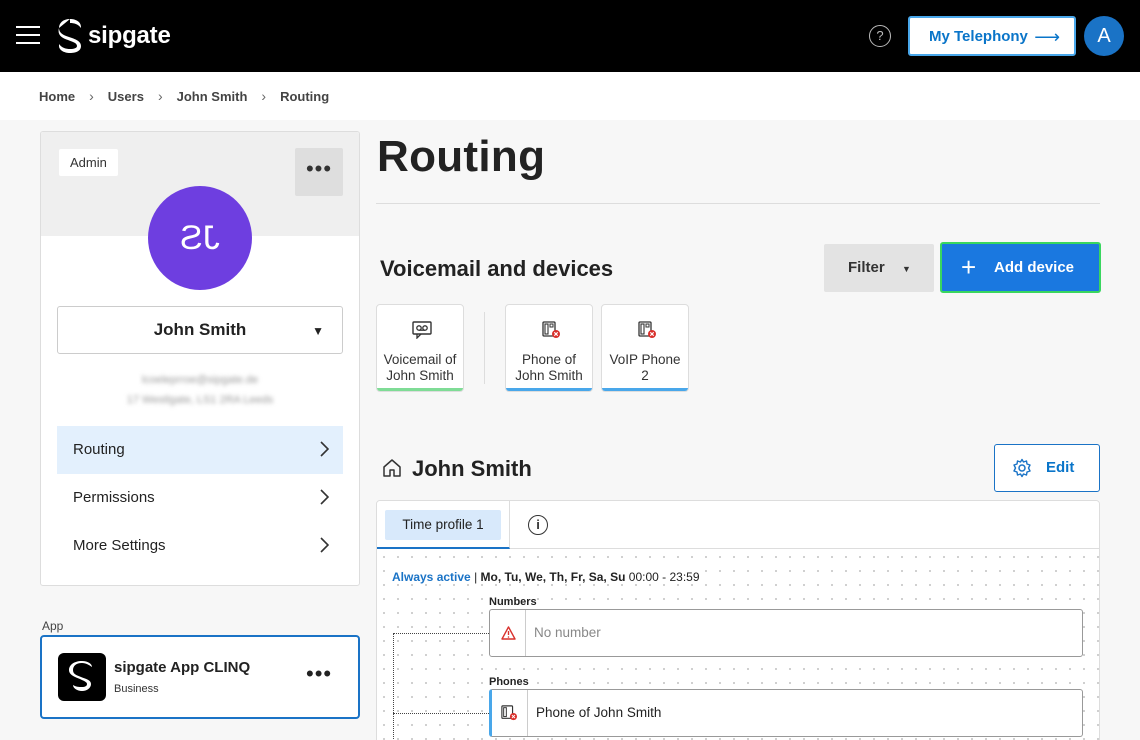 Image resolution: width=1140 pixels, height=740 pixels. What do you see at coordinates (420, 359) in the screenshot?
I see `device-label-line: Voicemail of` at bounding box center [420, 359].